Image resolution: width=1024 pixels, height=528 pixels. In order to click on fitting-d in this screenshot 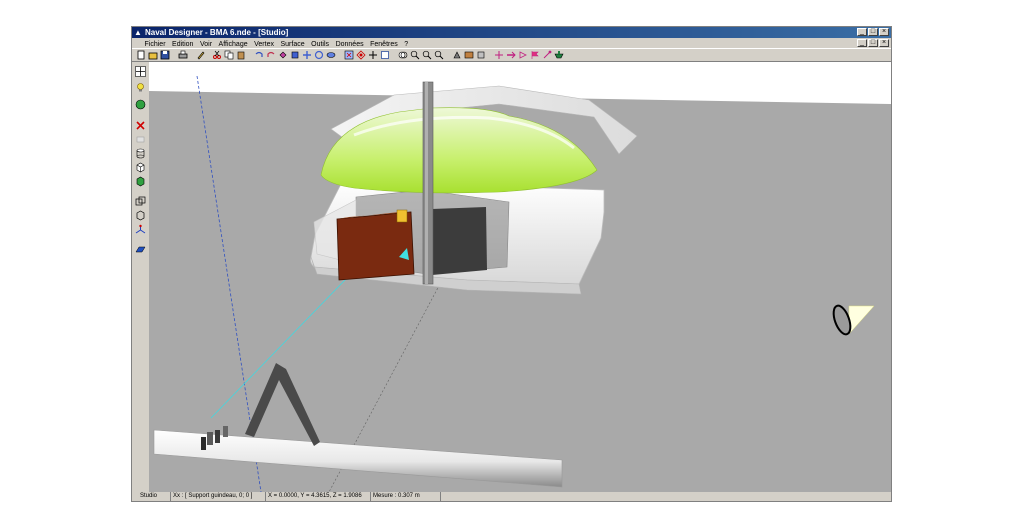, I will do `click(225, 431)`.